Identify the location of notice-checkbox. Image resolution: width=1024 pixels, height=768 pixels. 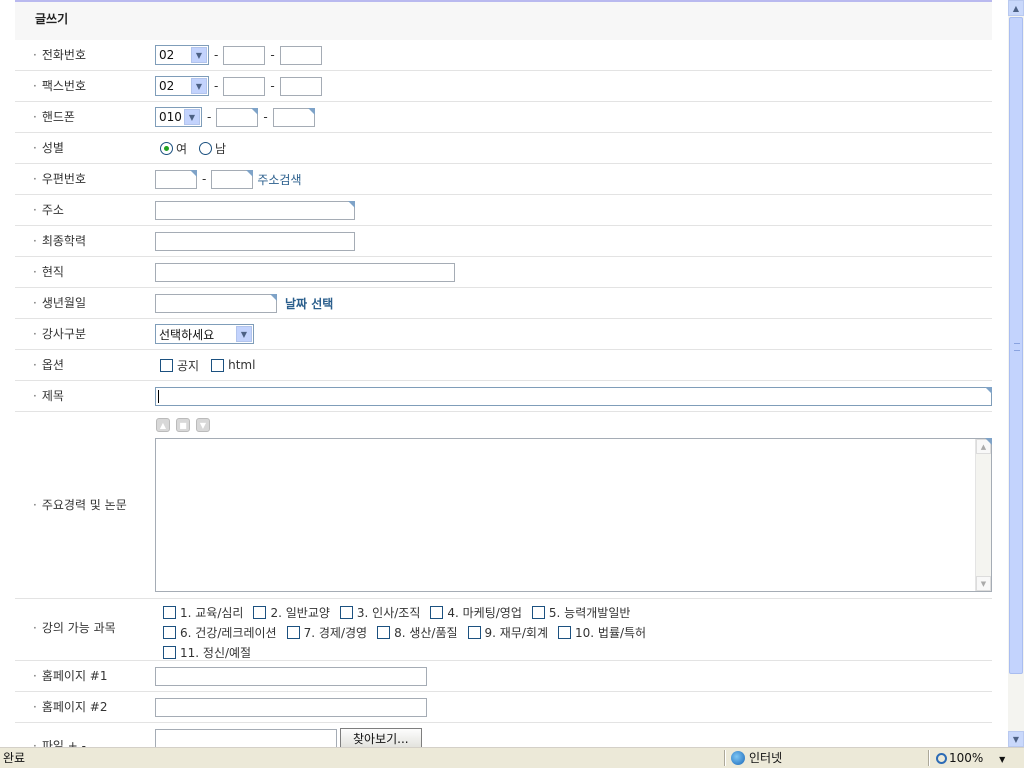
(166, 365).